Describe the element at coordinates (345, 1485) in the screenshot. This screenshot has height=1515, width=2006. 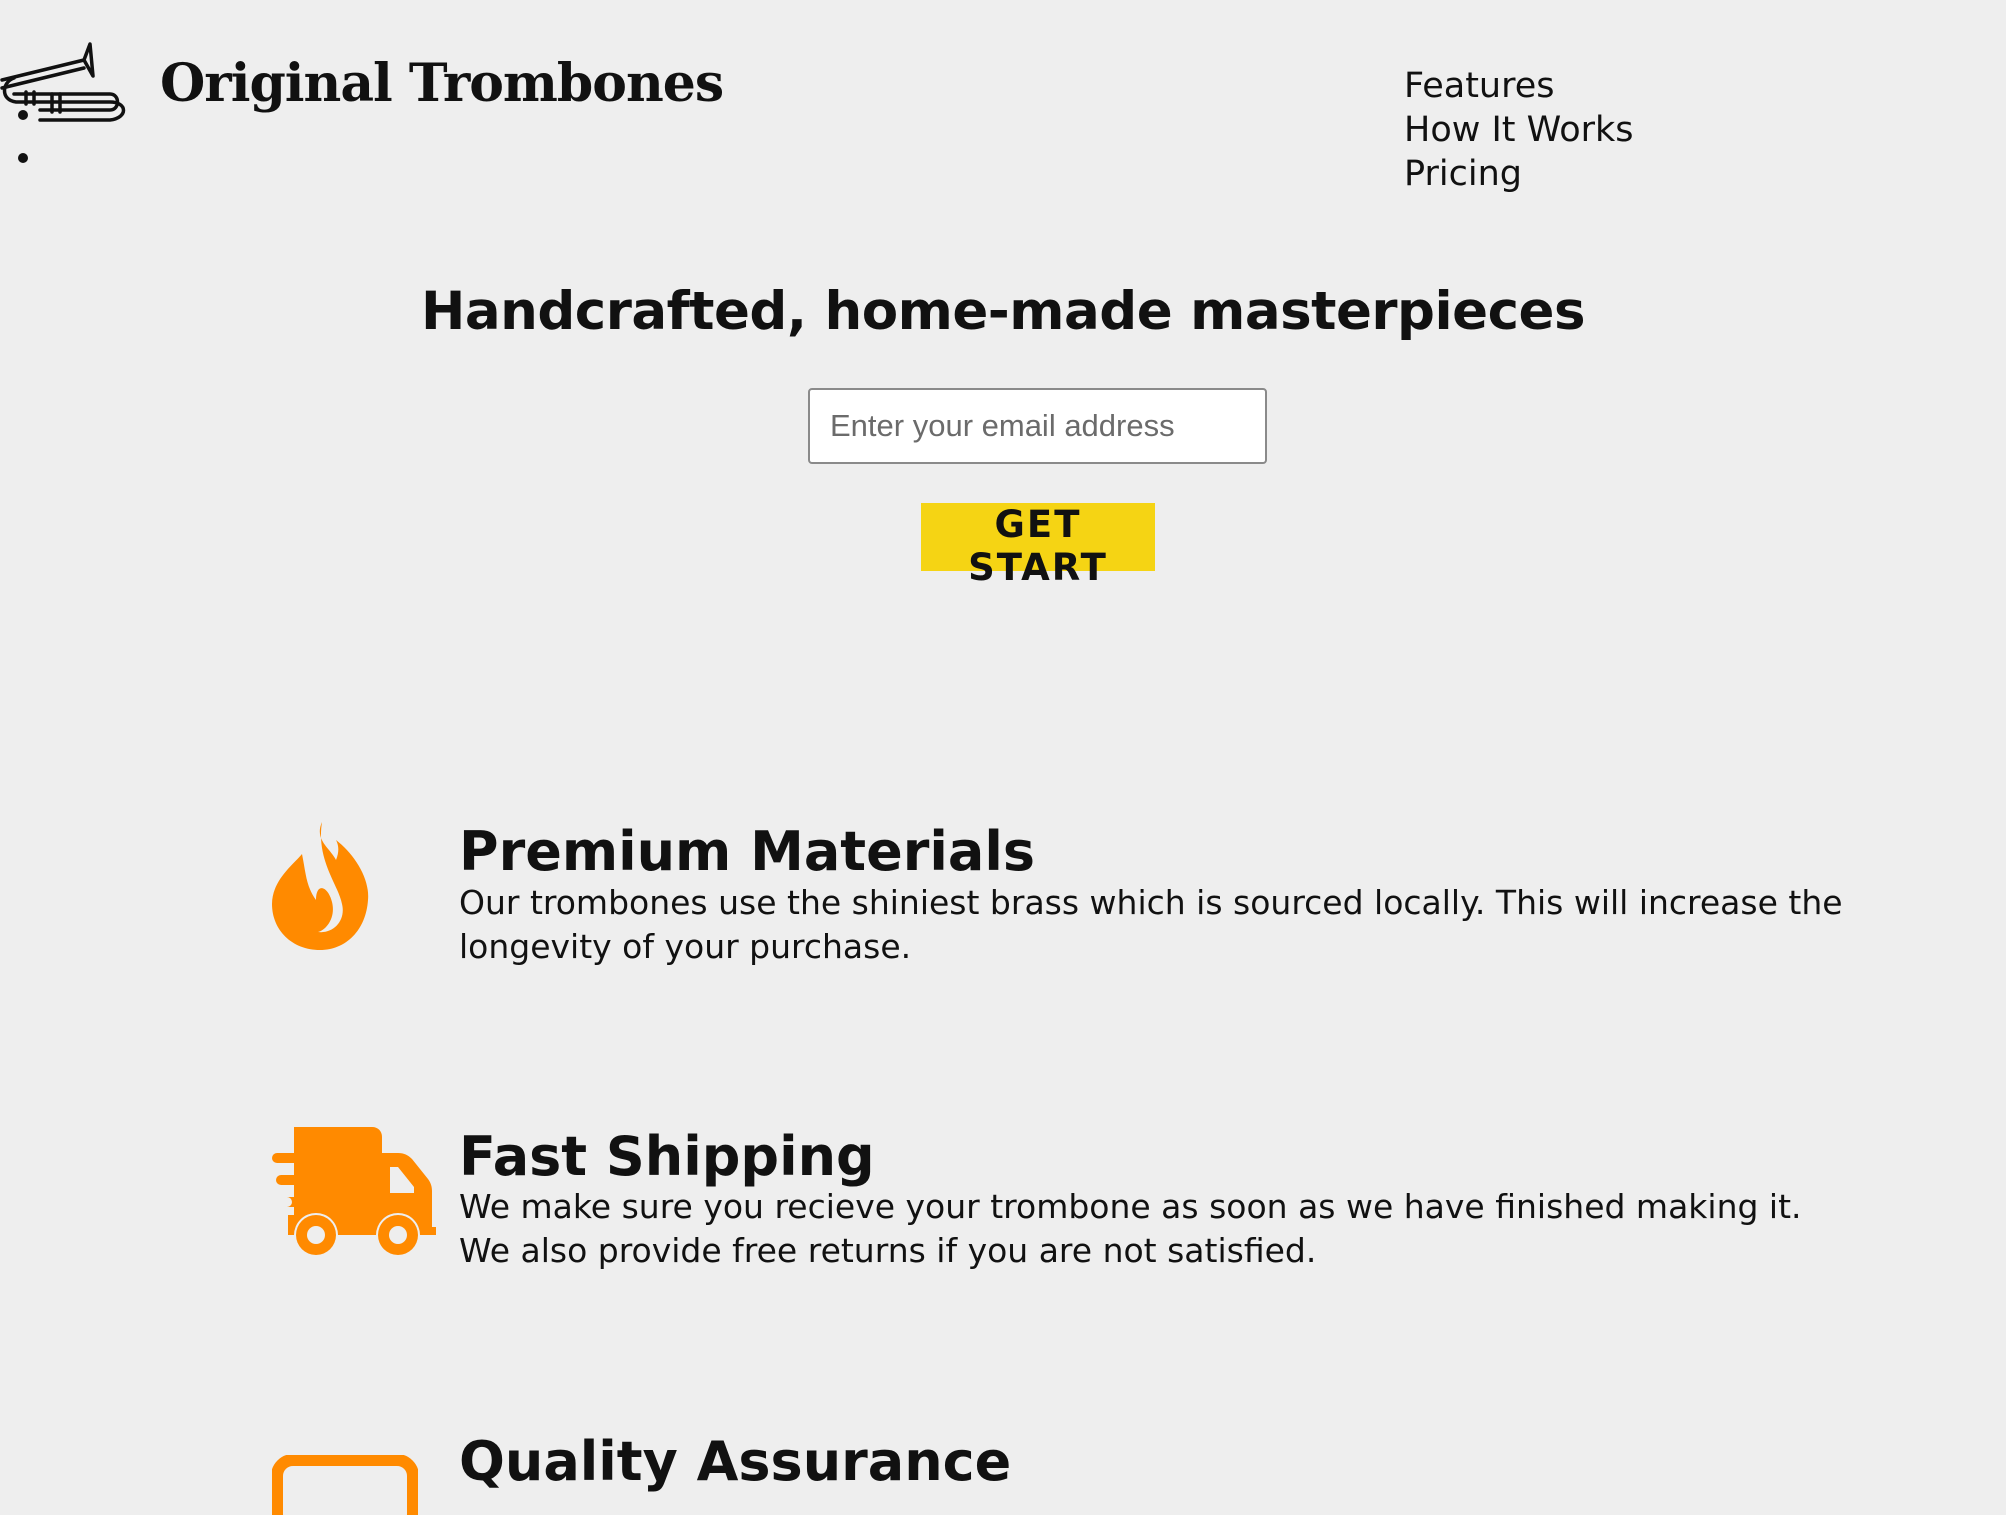
I see `battery-icon` at that location.